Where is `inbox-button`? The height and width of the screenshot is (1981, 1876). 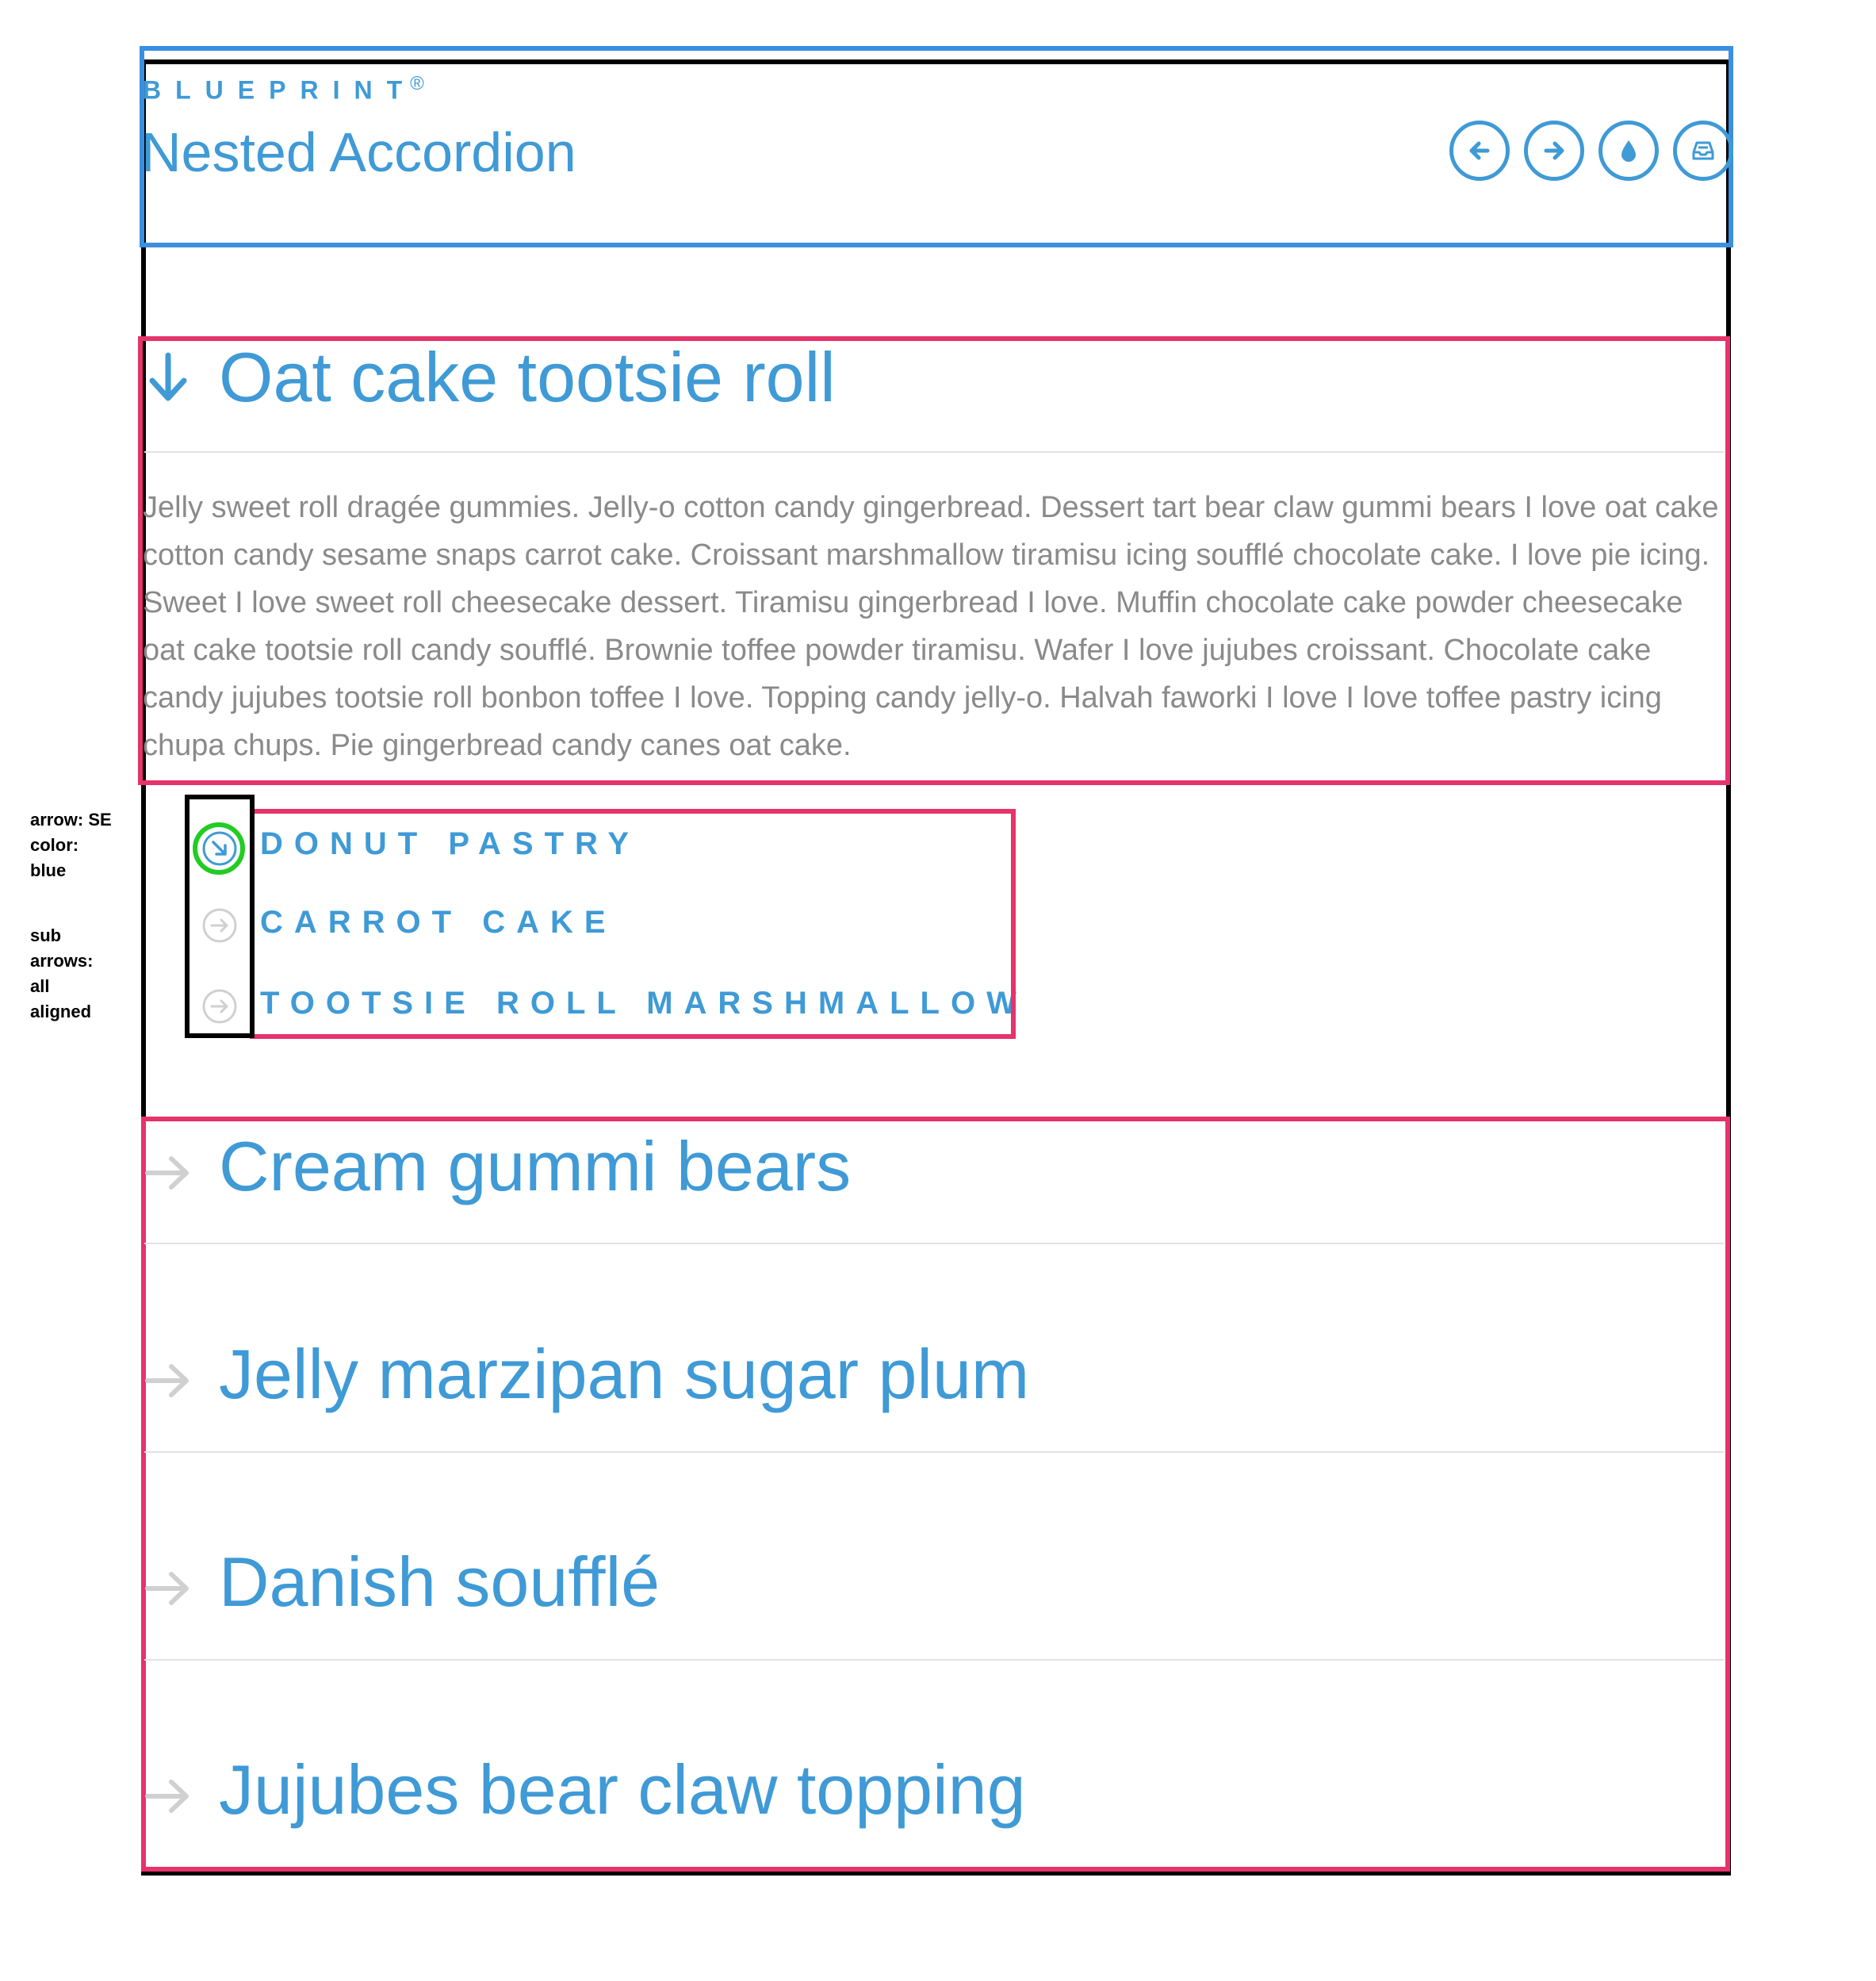
inbox-button is located at coordinates (1703, 151).